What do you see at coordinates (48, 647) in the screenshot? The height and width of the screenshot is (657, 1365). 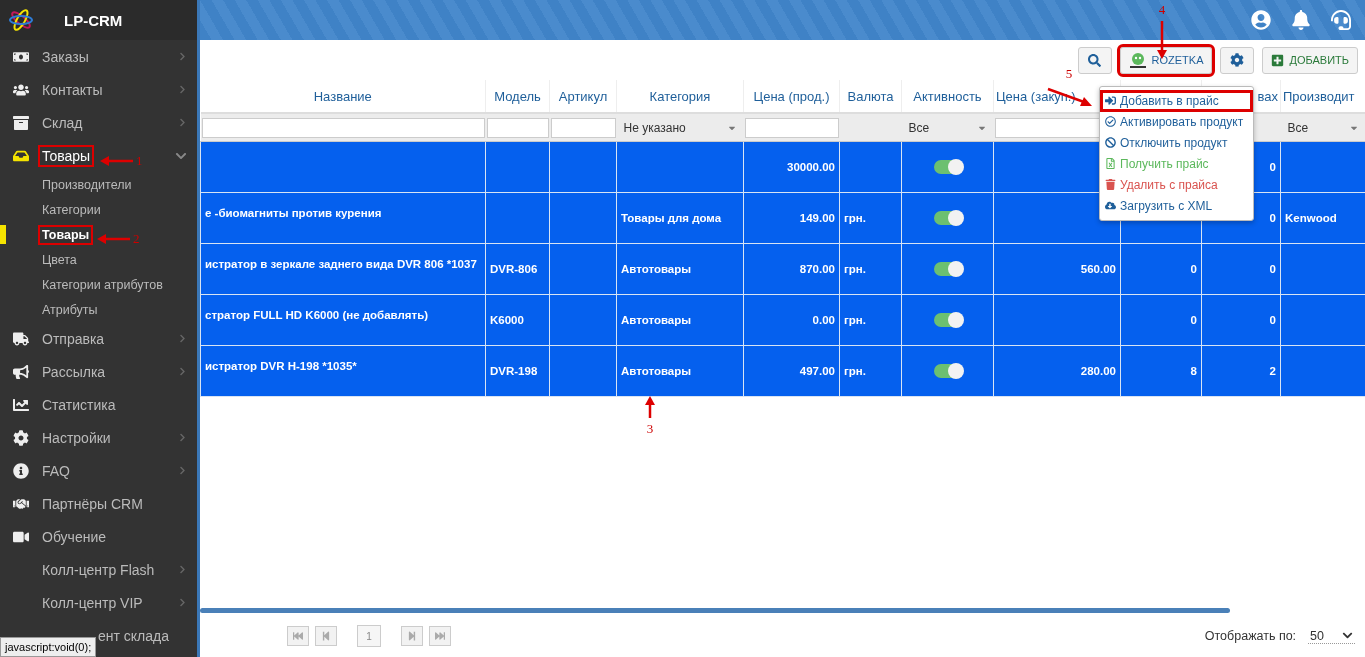 I see `status-tooltip: javascript:void(0);` at bounding box center [48, 647].